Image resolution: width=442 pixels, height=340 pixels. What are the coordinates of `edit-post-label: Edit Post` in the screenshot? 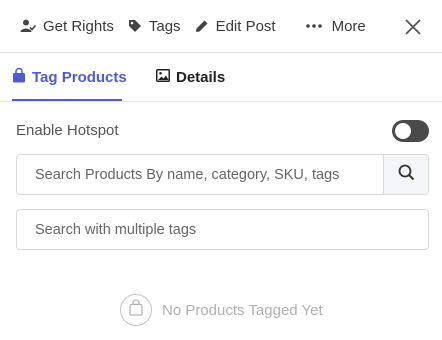 It's located at (245, 26).